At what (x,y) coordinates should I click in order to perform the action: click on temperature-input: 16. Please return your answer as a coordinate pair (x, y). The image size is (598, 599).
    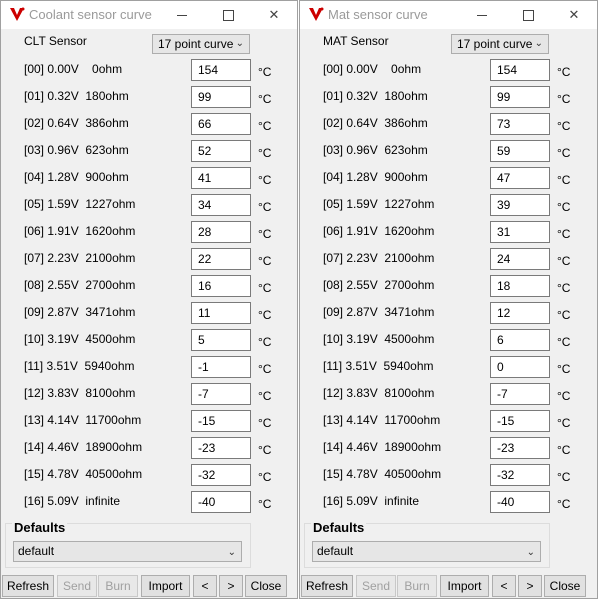
    Looking at the image, I should click on (221, 286).